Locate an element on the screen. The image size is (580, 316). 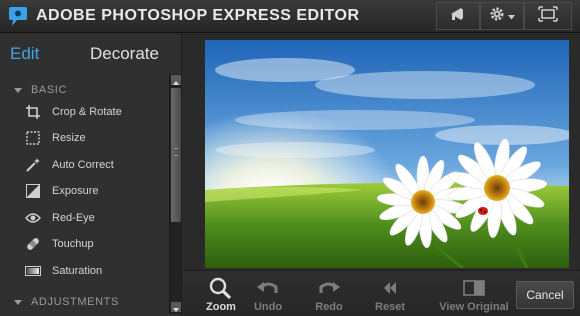
app-title: ADOBE PHOTOSHOP EXPRESS EDITOR is located at coordinates (198, 15).